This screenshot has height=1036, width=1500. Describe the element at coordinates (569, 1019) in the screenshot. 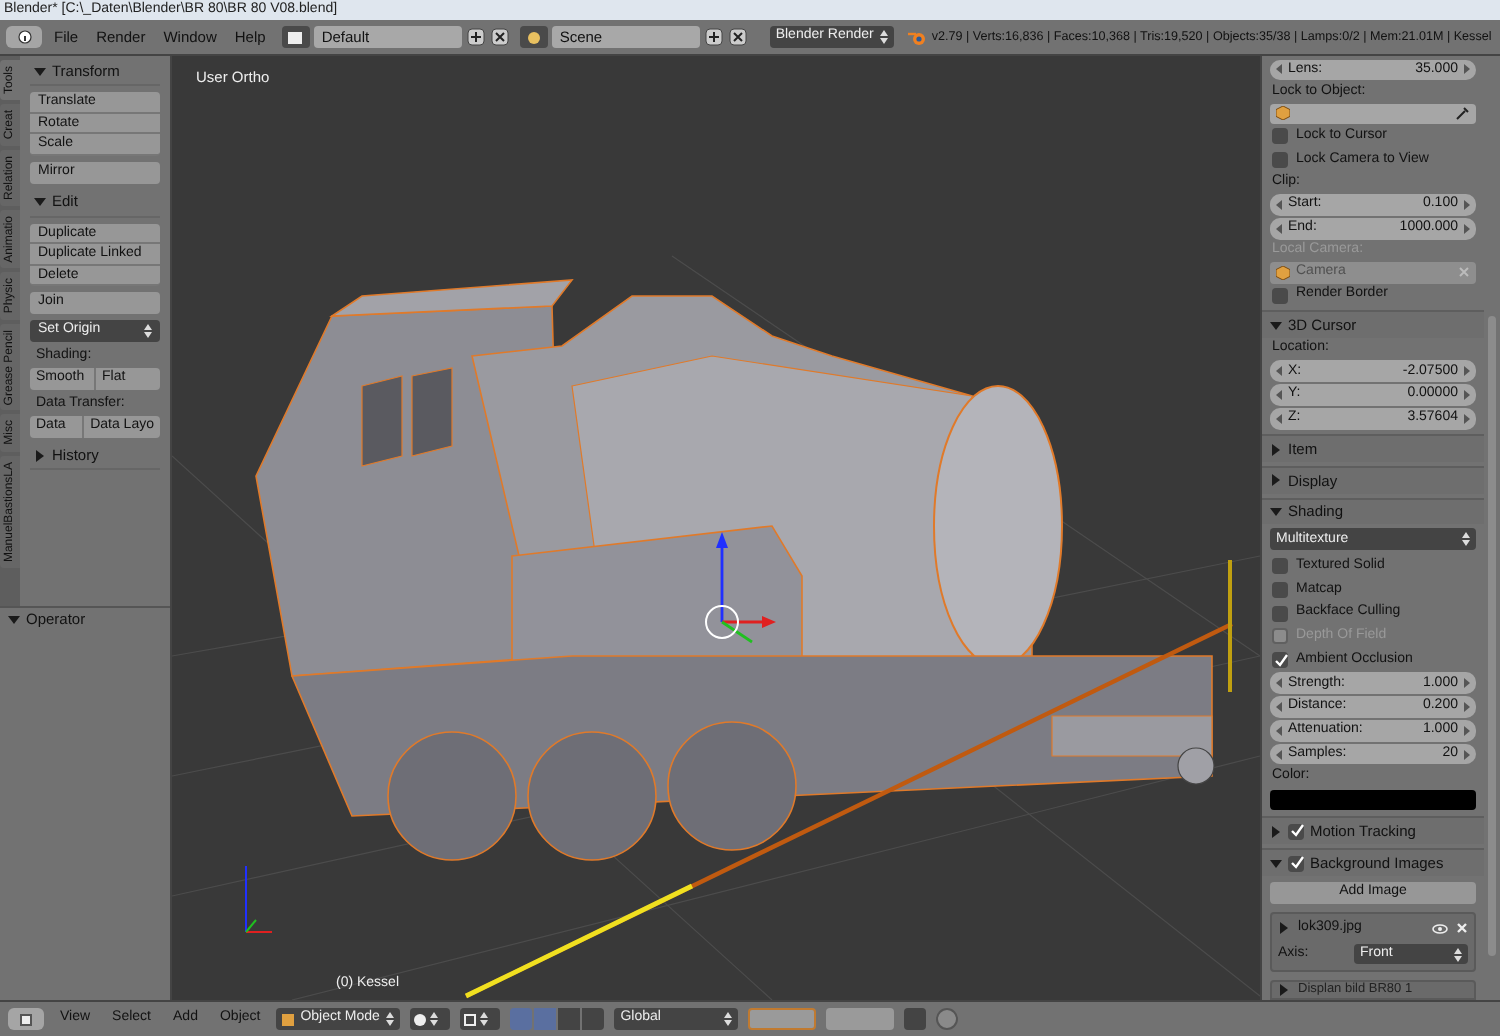

I see `rotate-toggle` at that location.